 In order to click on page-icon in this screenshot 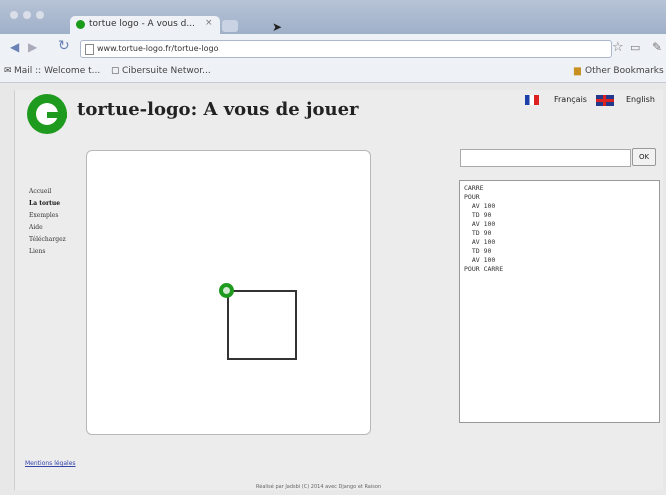, I will do `click(89, 49)`.